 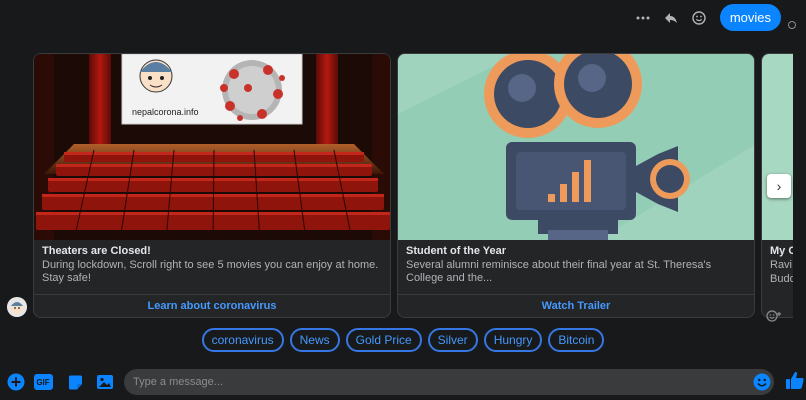 What do you see at coordinates (456, 251) in the screenshot?
I see `card-title: Student of the Year` at bounding box center [456, 251].